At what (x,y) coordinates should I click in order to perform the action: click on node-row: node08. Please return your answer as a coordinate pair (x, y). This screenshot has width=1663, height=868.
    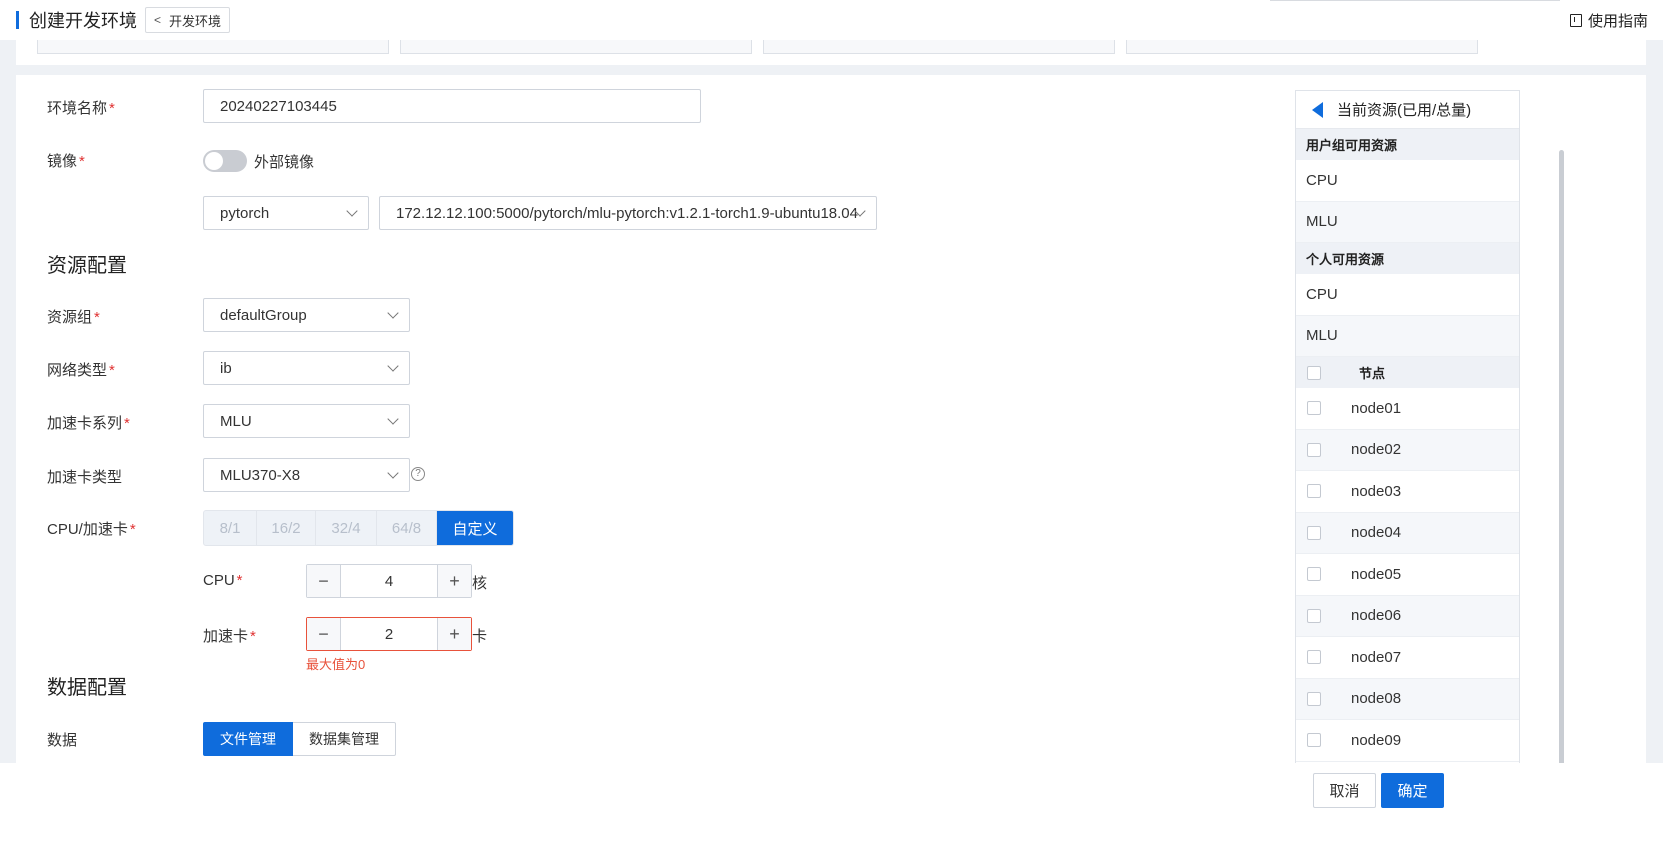
    Looking at the image, I should click on (1407, 699).